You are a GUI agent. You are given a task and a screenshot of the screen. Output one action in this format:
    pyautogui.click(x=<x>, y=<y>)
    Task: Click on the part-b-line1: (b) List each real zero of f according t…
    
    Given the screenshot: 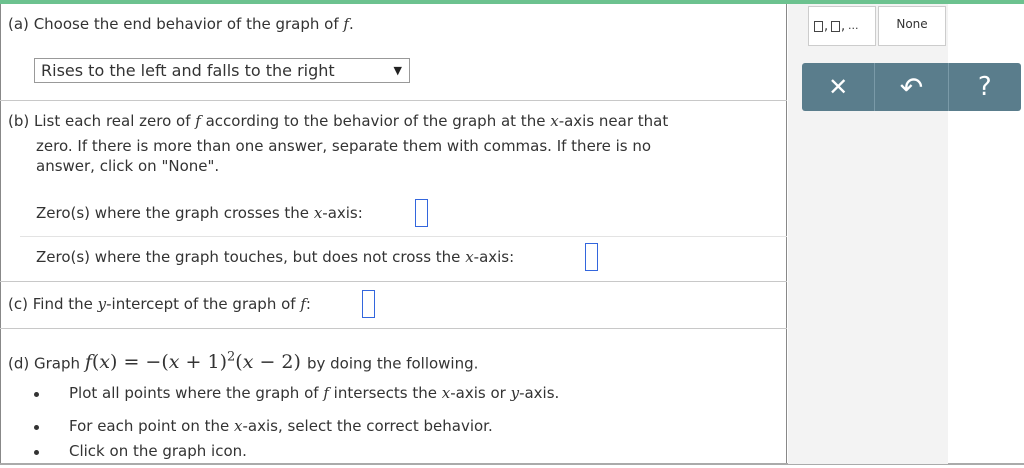 What is the action you would take?
    pyautogui.click(x=338, y=121)
    